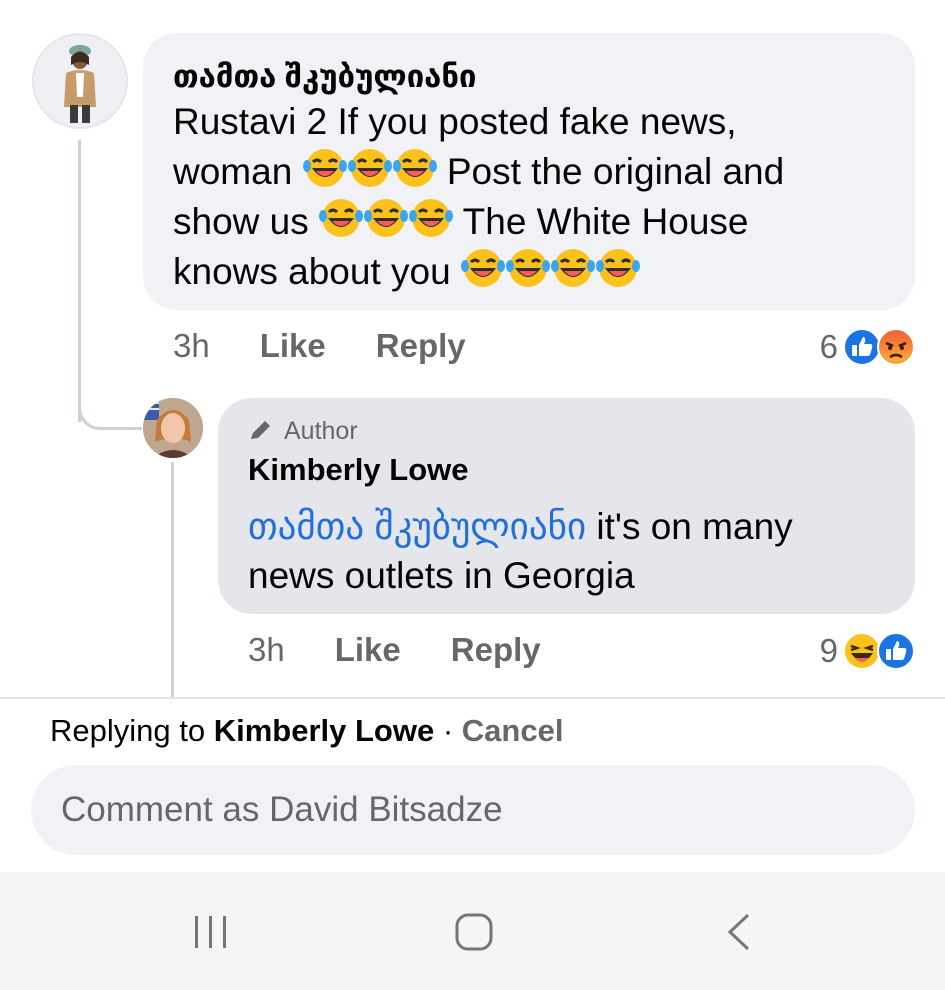  I want to click on thread-curve, so click(110, 405).